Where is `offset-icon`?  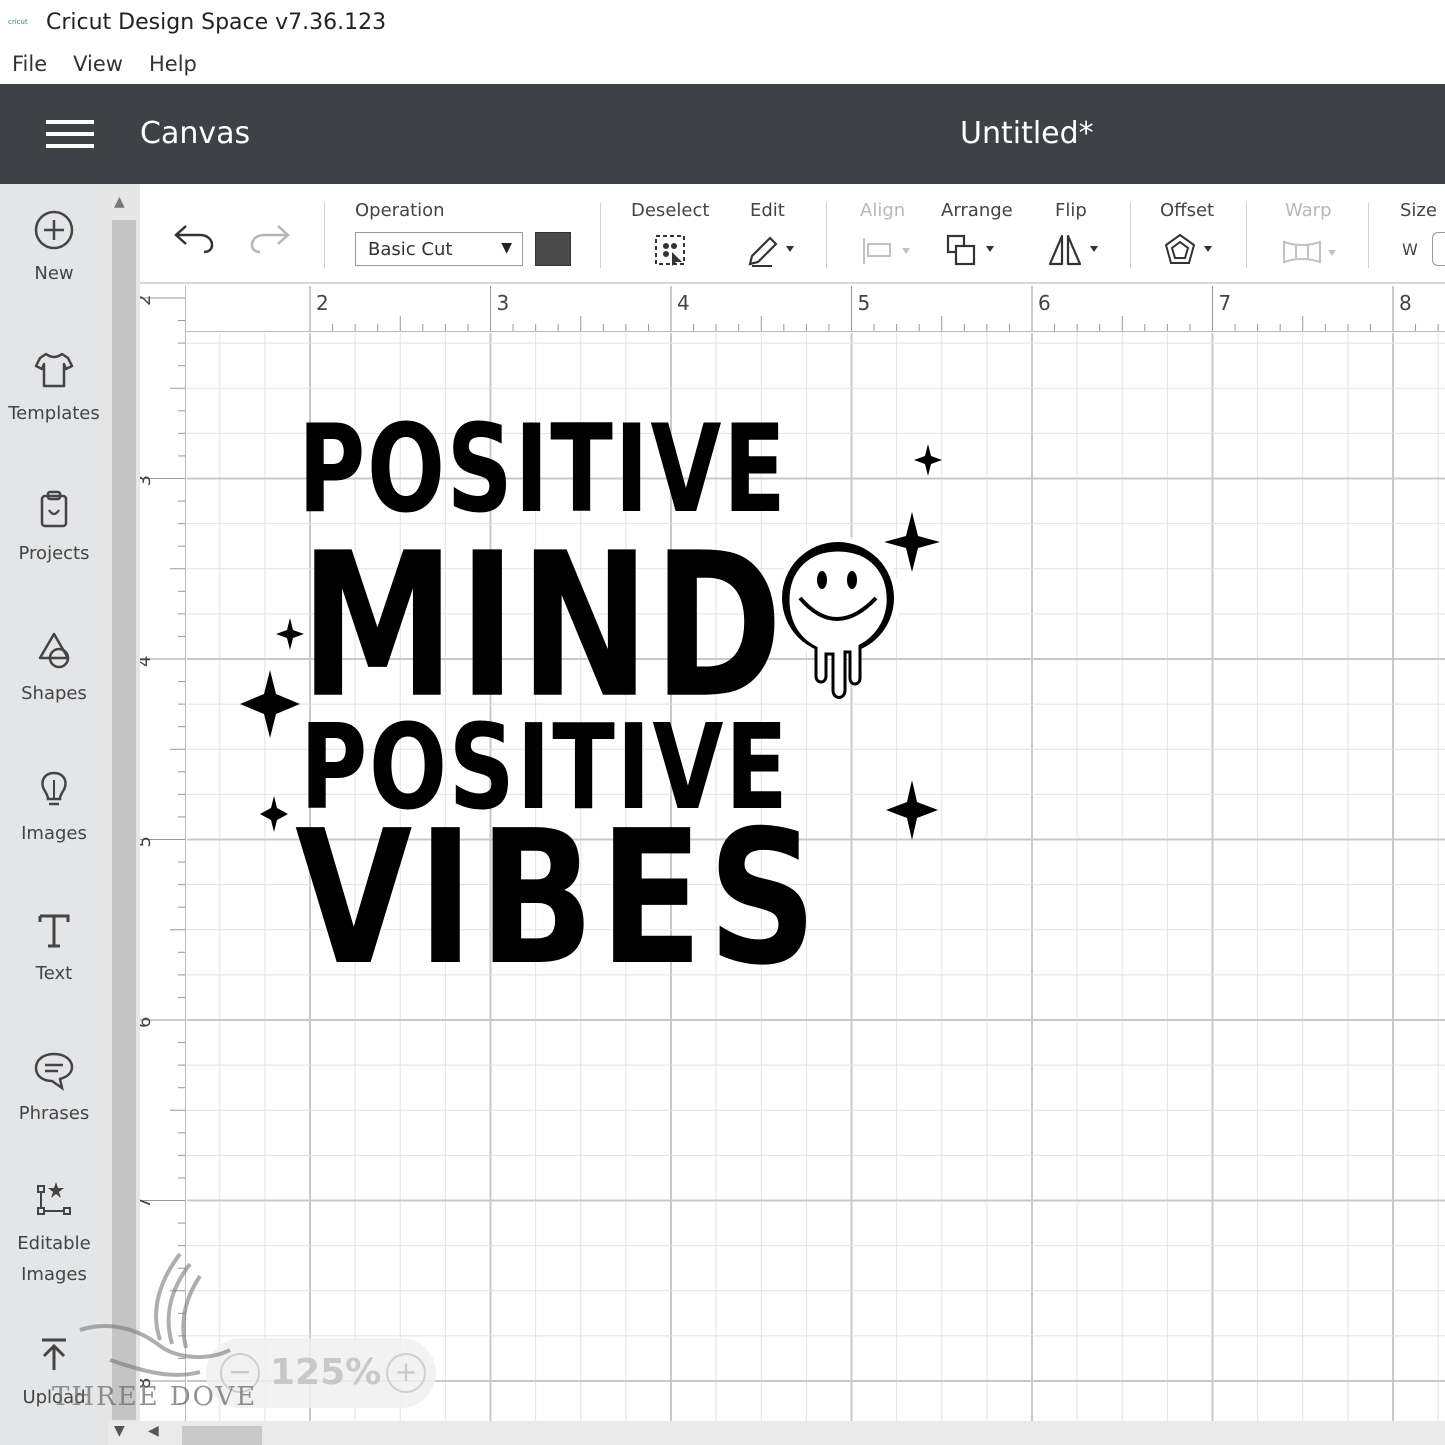
offset-icon is located at coordinates (1192, 250).